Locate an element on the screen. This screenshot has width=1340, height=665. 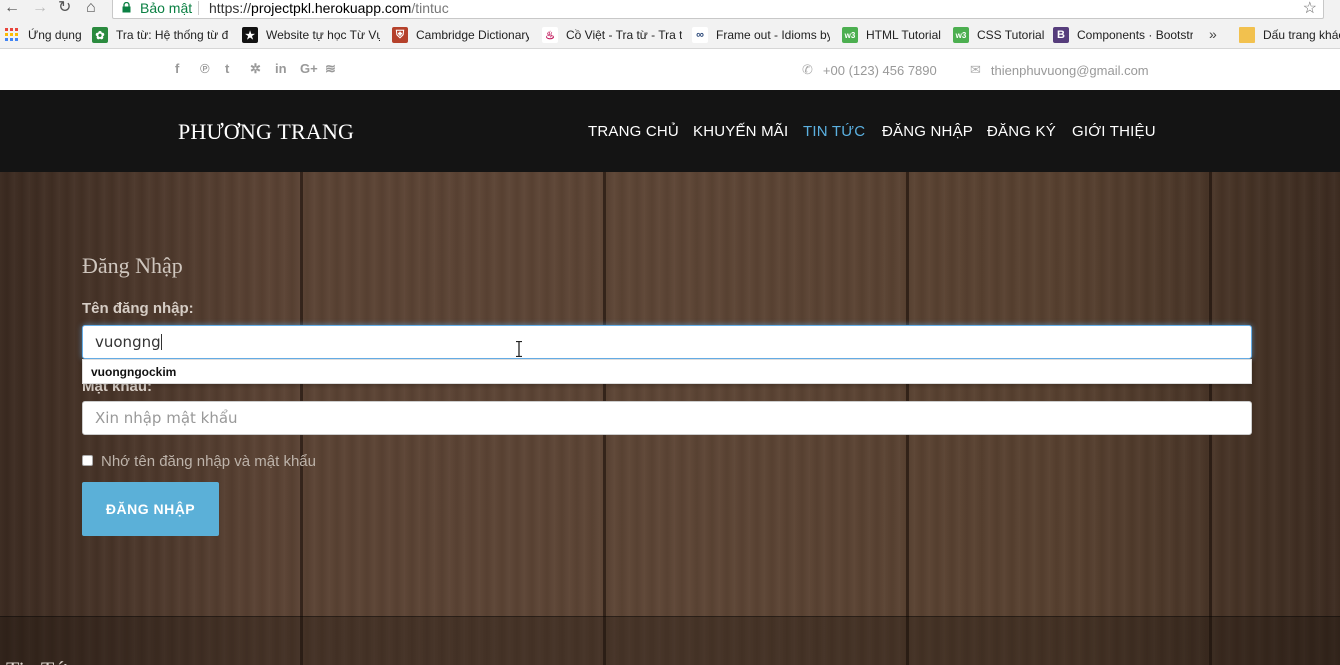
url-text: https://projectpkl.herokuapp.com/tintuc is located at coordinates (329, 8).